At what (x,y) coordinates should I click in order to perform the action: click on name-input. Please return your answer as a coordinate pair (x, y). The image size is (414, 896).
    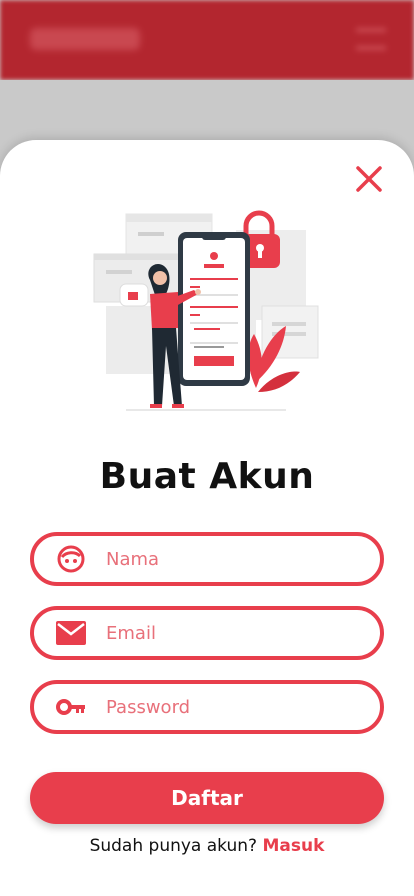
    Looking at the image, I should click on (226, 559).